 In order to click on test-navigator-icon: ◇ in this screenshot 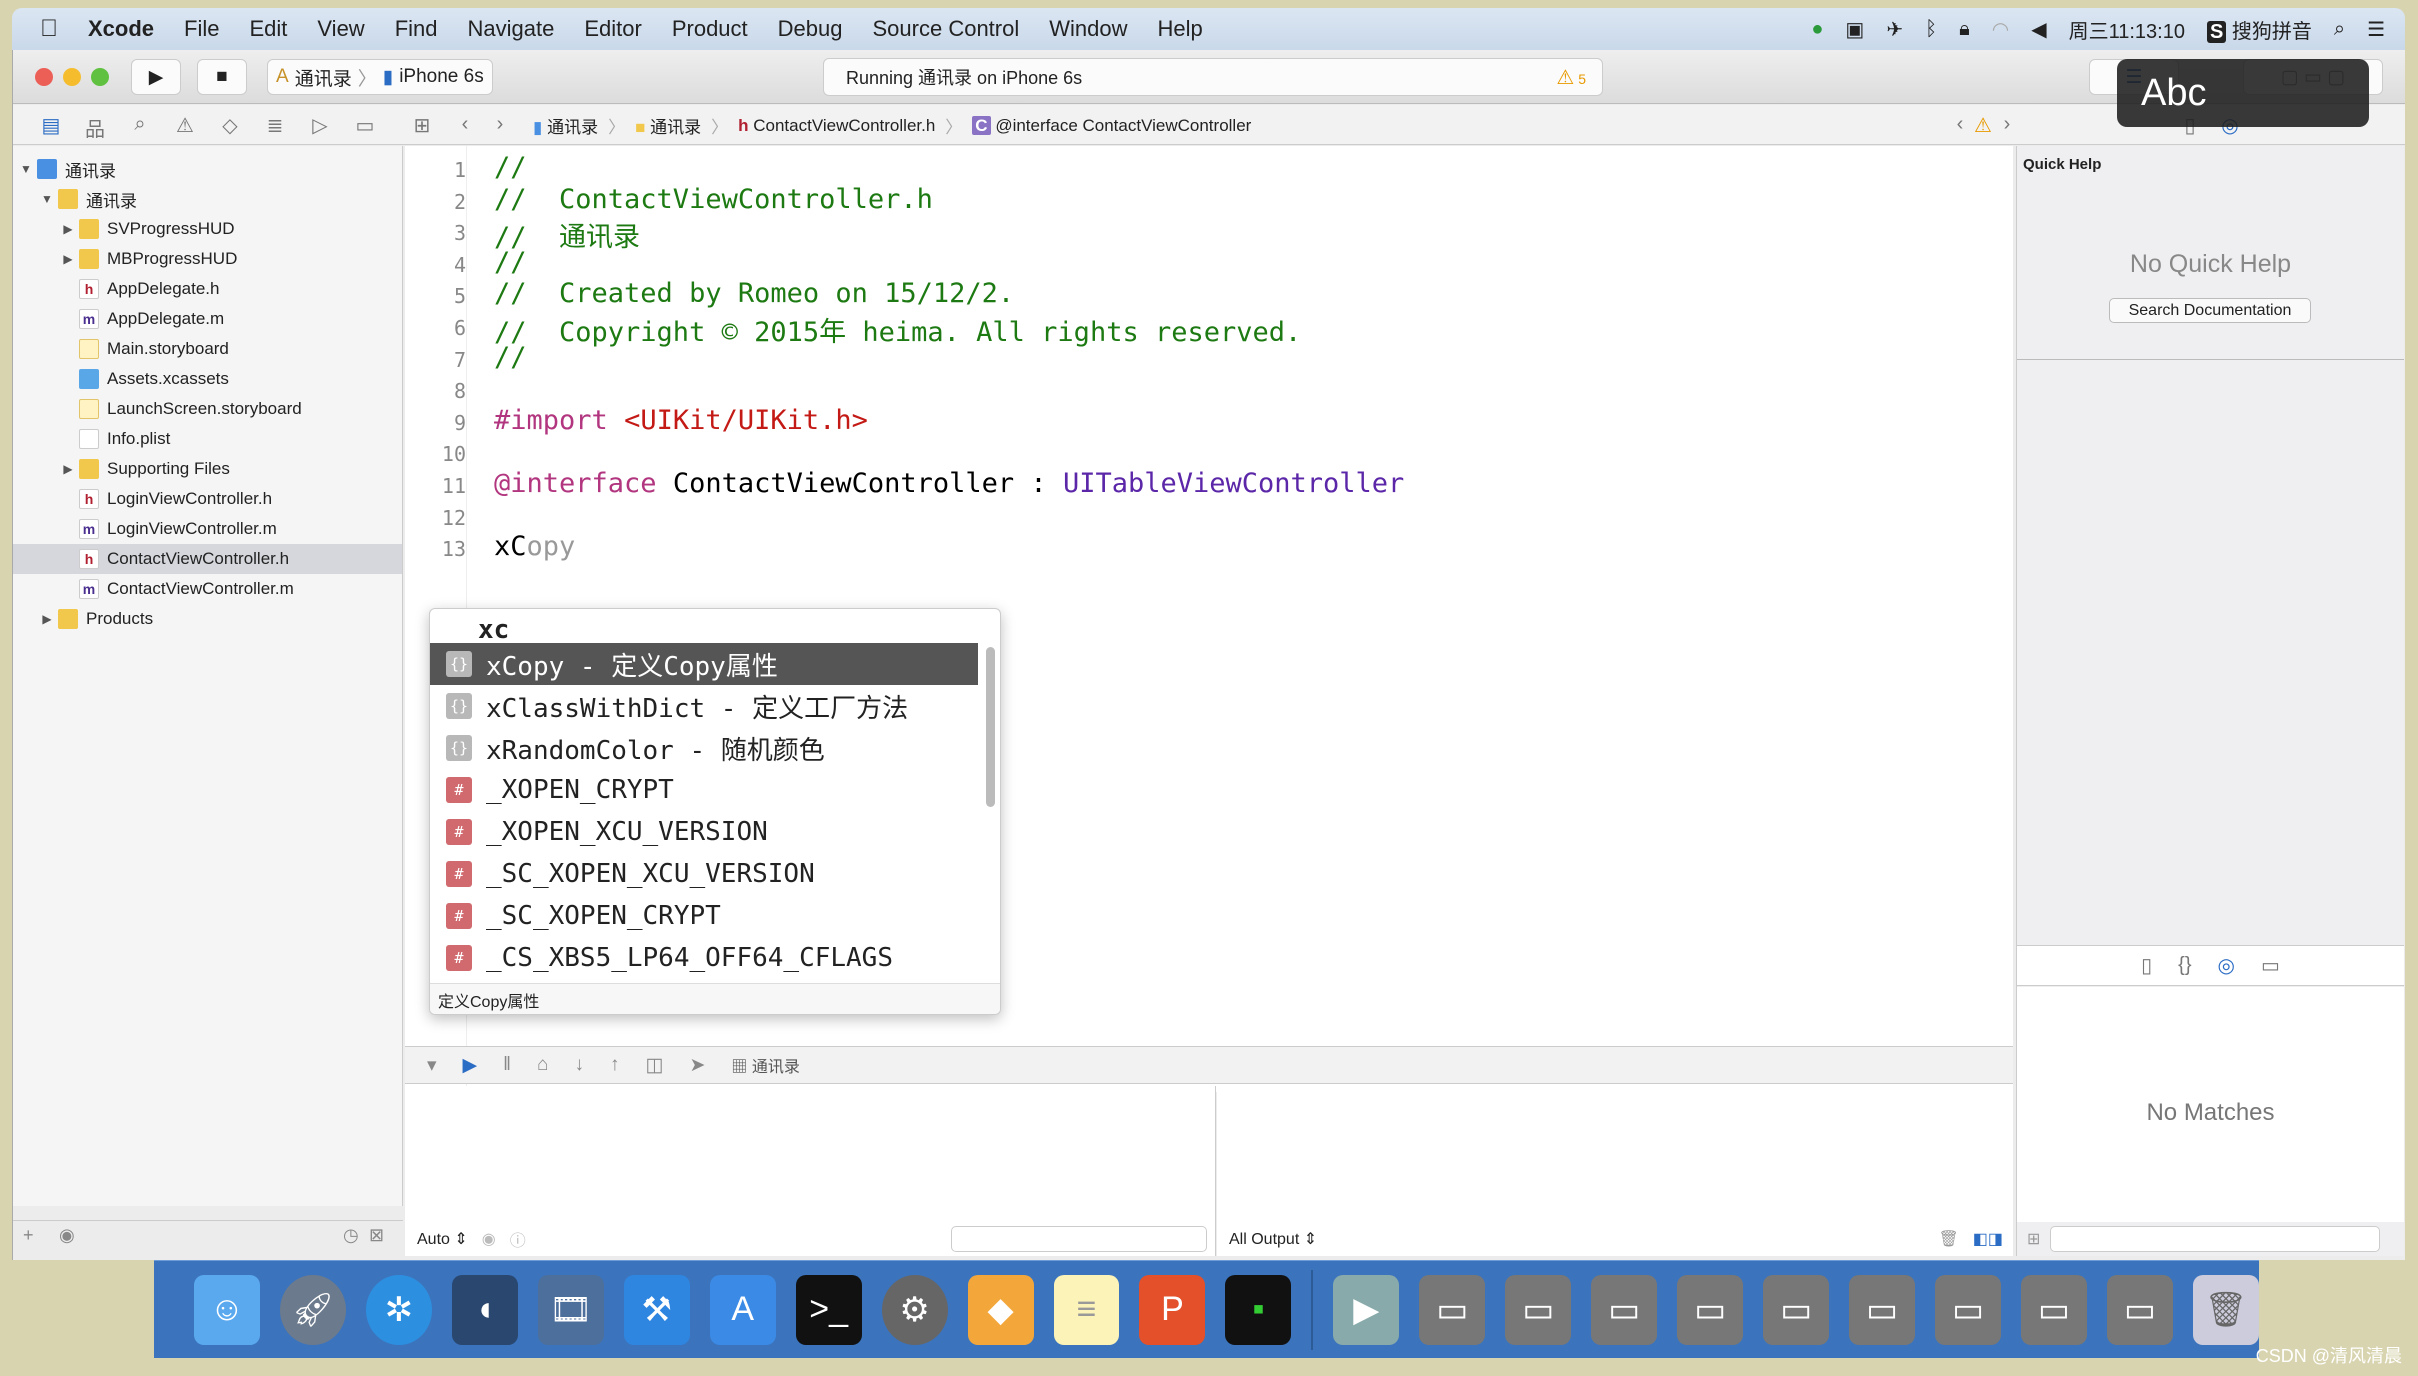, I will do `click(230, 125)`.